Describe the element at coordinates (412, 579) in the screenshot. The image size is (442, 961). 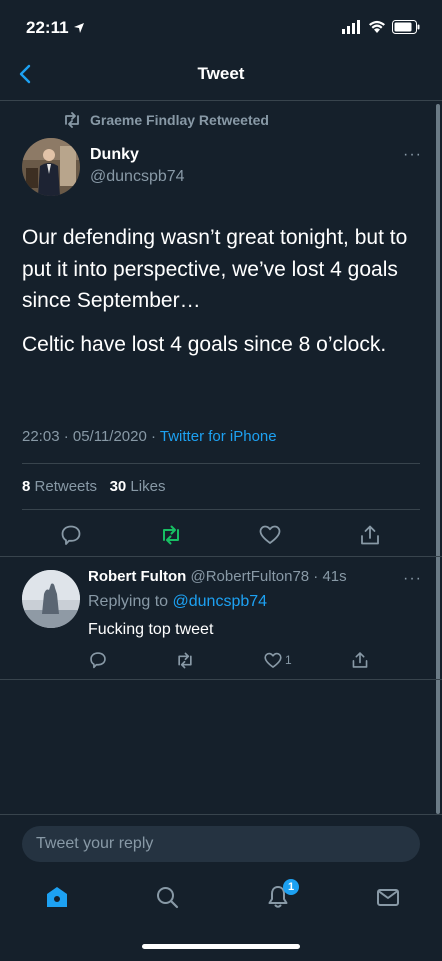
I see `reply-more-options-button: ···` at that location.